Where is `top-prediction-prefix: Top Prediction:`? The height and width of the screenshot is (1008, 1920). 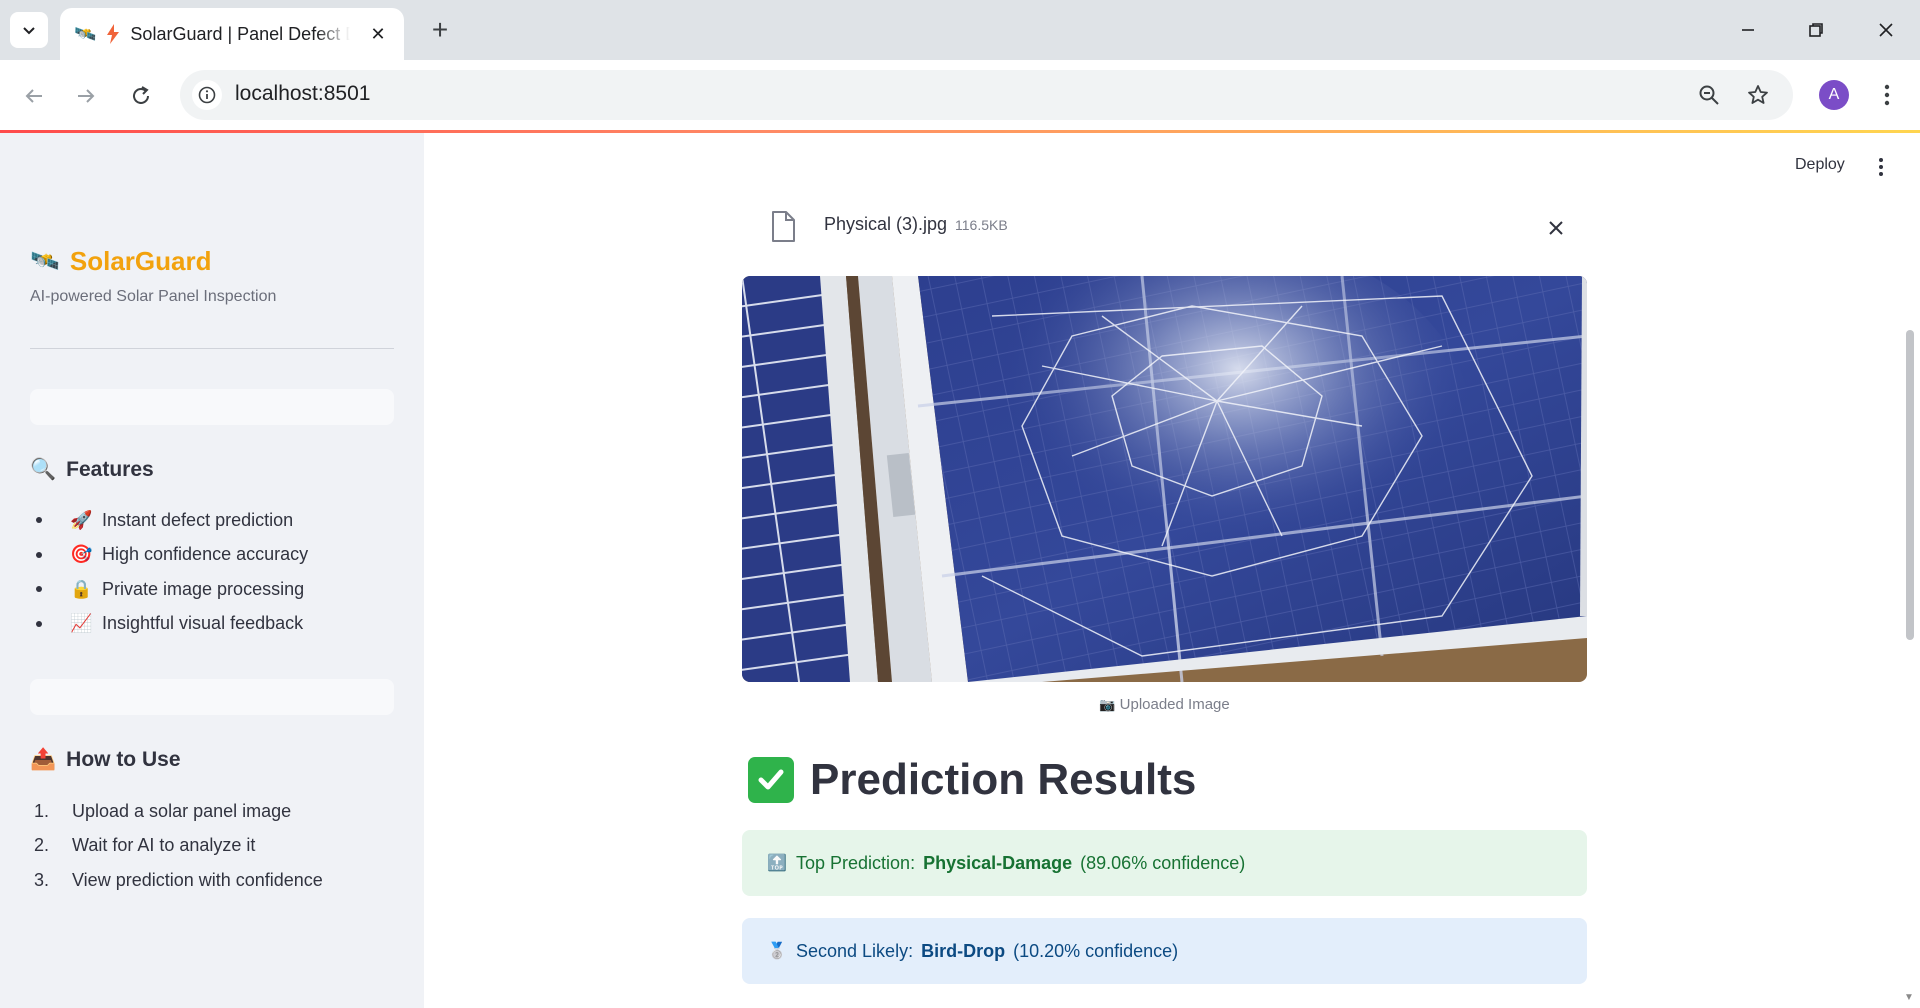 top-prediction-prefix: Top Prediction: is located at coordinates (856, 862).